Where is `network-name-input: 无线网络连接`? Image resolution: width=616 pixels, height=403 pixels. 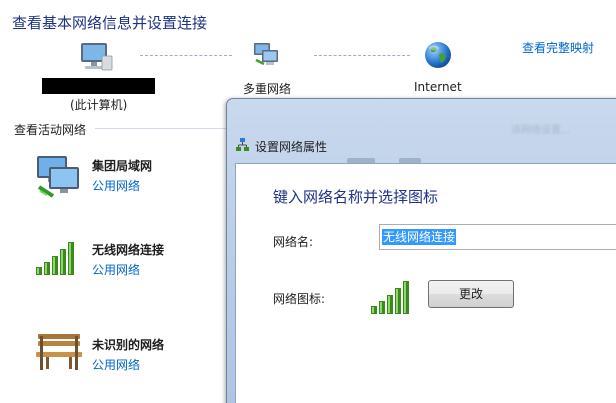
network-name-input: 无线网络连接 is located at coordinates (497, 237).